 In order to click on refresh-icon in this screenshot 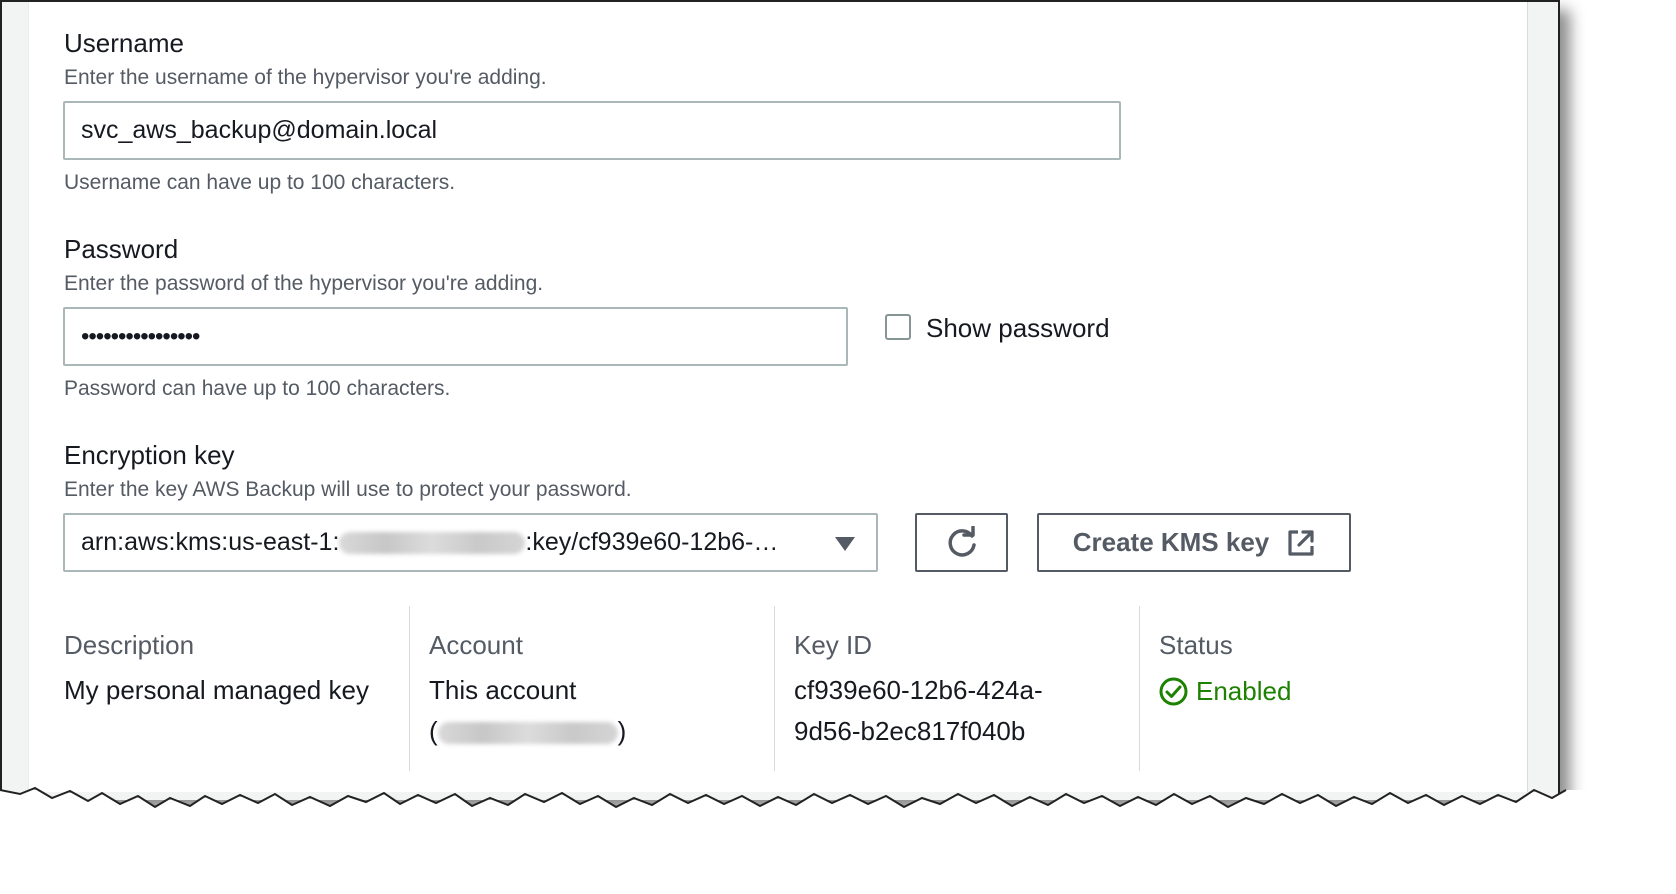, I will do `click(961, 541)`.